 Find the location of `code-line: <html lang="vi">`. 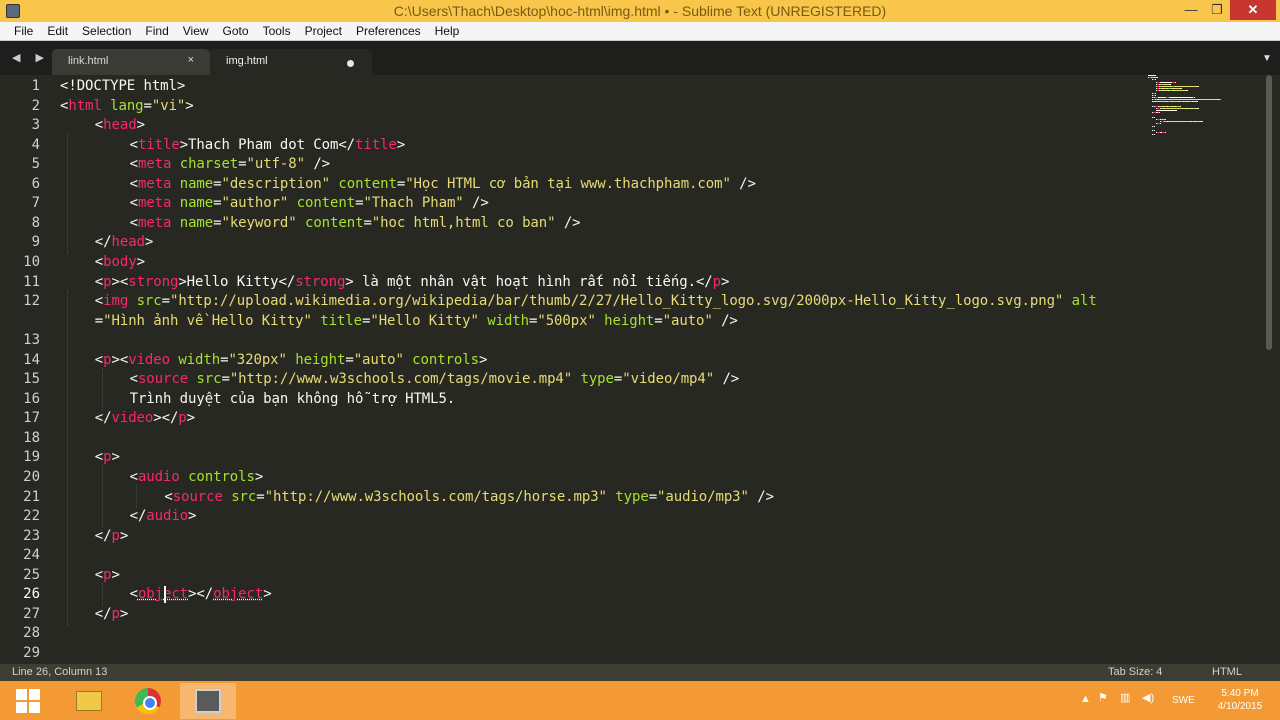

code-line: <html lang="vi"> is located at coordinates (127, 106).